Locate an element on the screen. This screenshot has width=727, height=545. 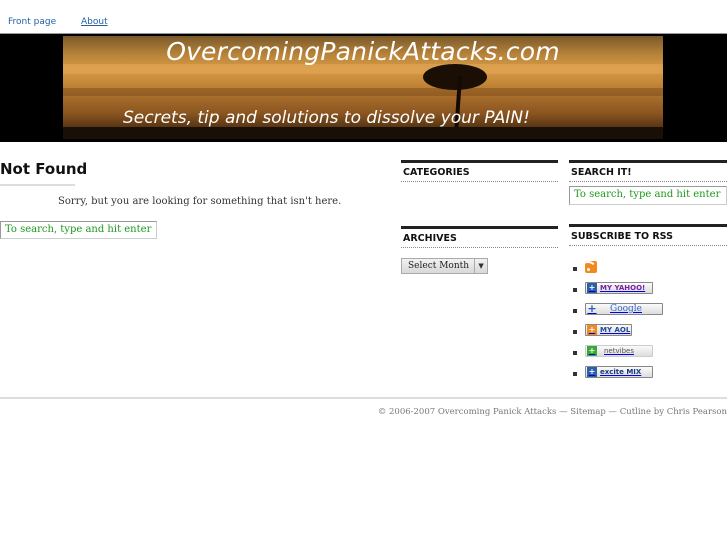
archives-heading: ARCHIVES is located at coordinates (479, 238).